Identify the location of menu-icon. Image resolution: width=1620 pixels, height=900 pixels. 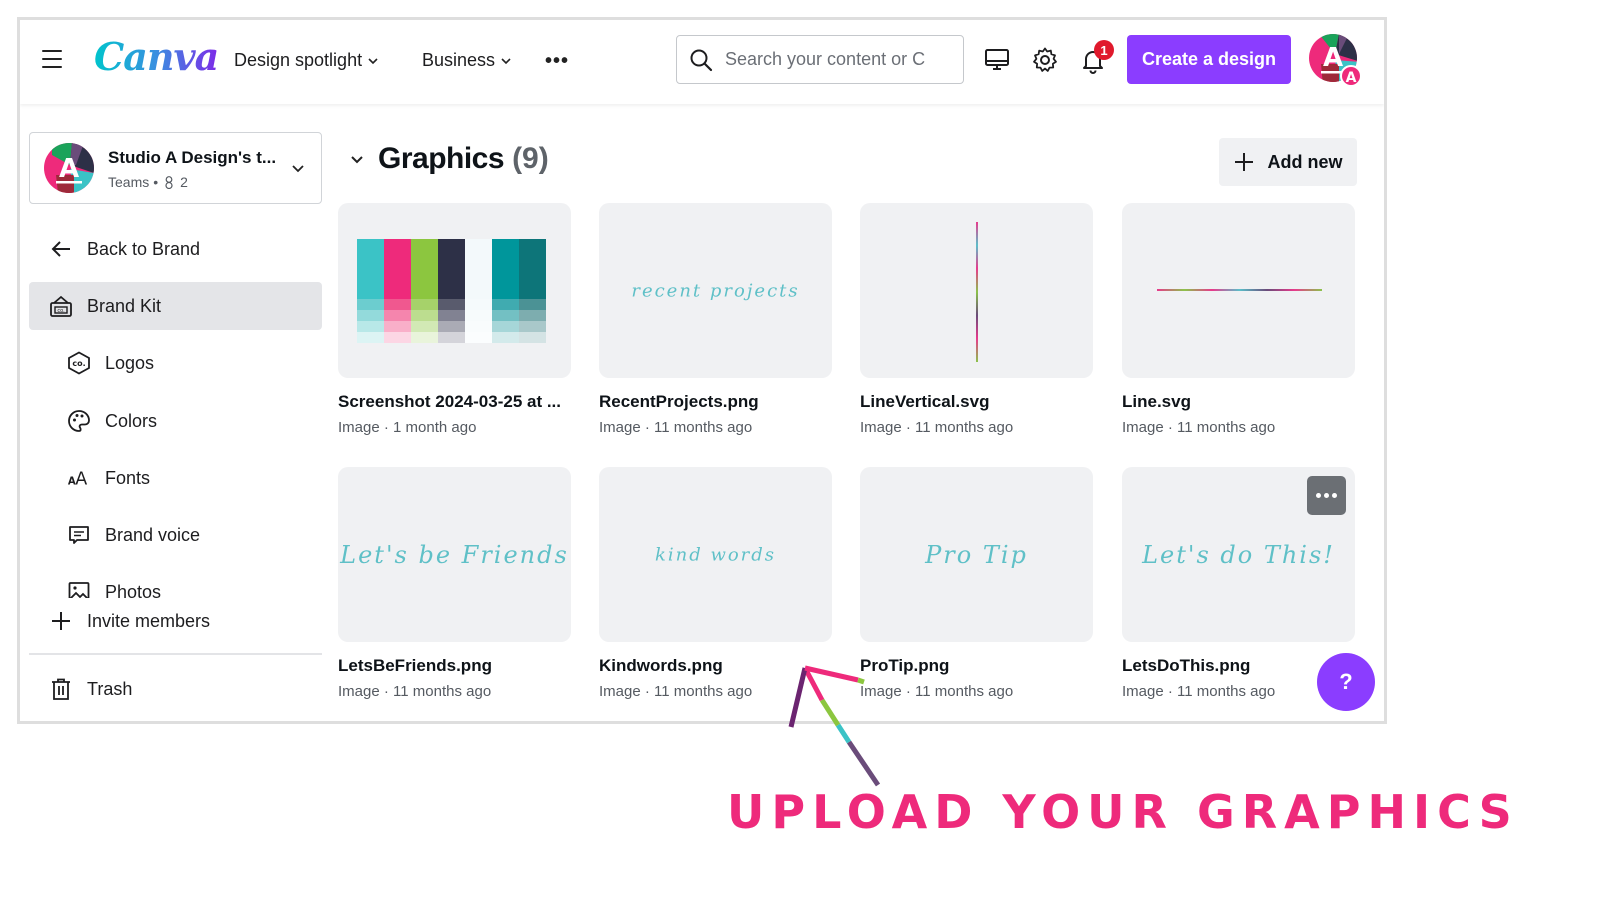
(52, 59).